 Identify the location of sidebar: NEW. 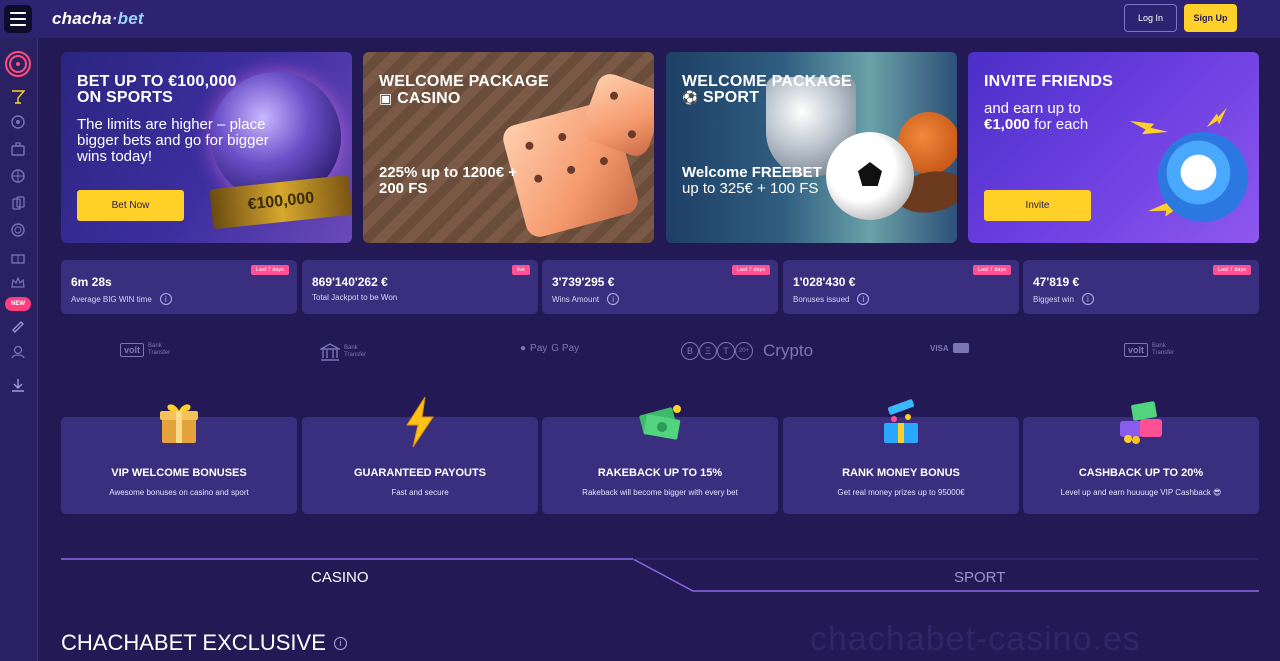
(19, 349).